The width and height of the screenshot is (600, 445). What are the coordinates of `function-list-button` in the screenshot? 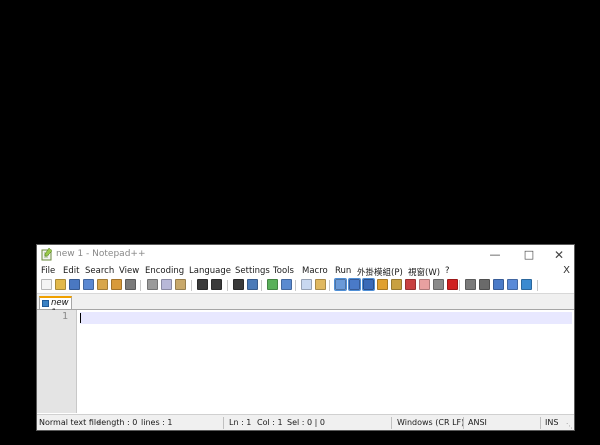 It's located at (410, 284).